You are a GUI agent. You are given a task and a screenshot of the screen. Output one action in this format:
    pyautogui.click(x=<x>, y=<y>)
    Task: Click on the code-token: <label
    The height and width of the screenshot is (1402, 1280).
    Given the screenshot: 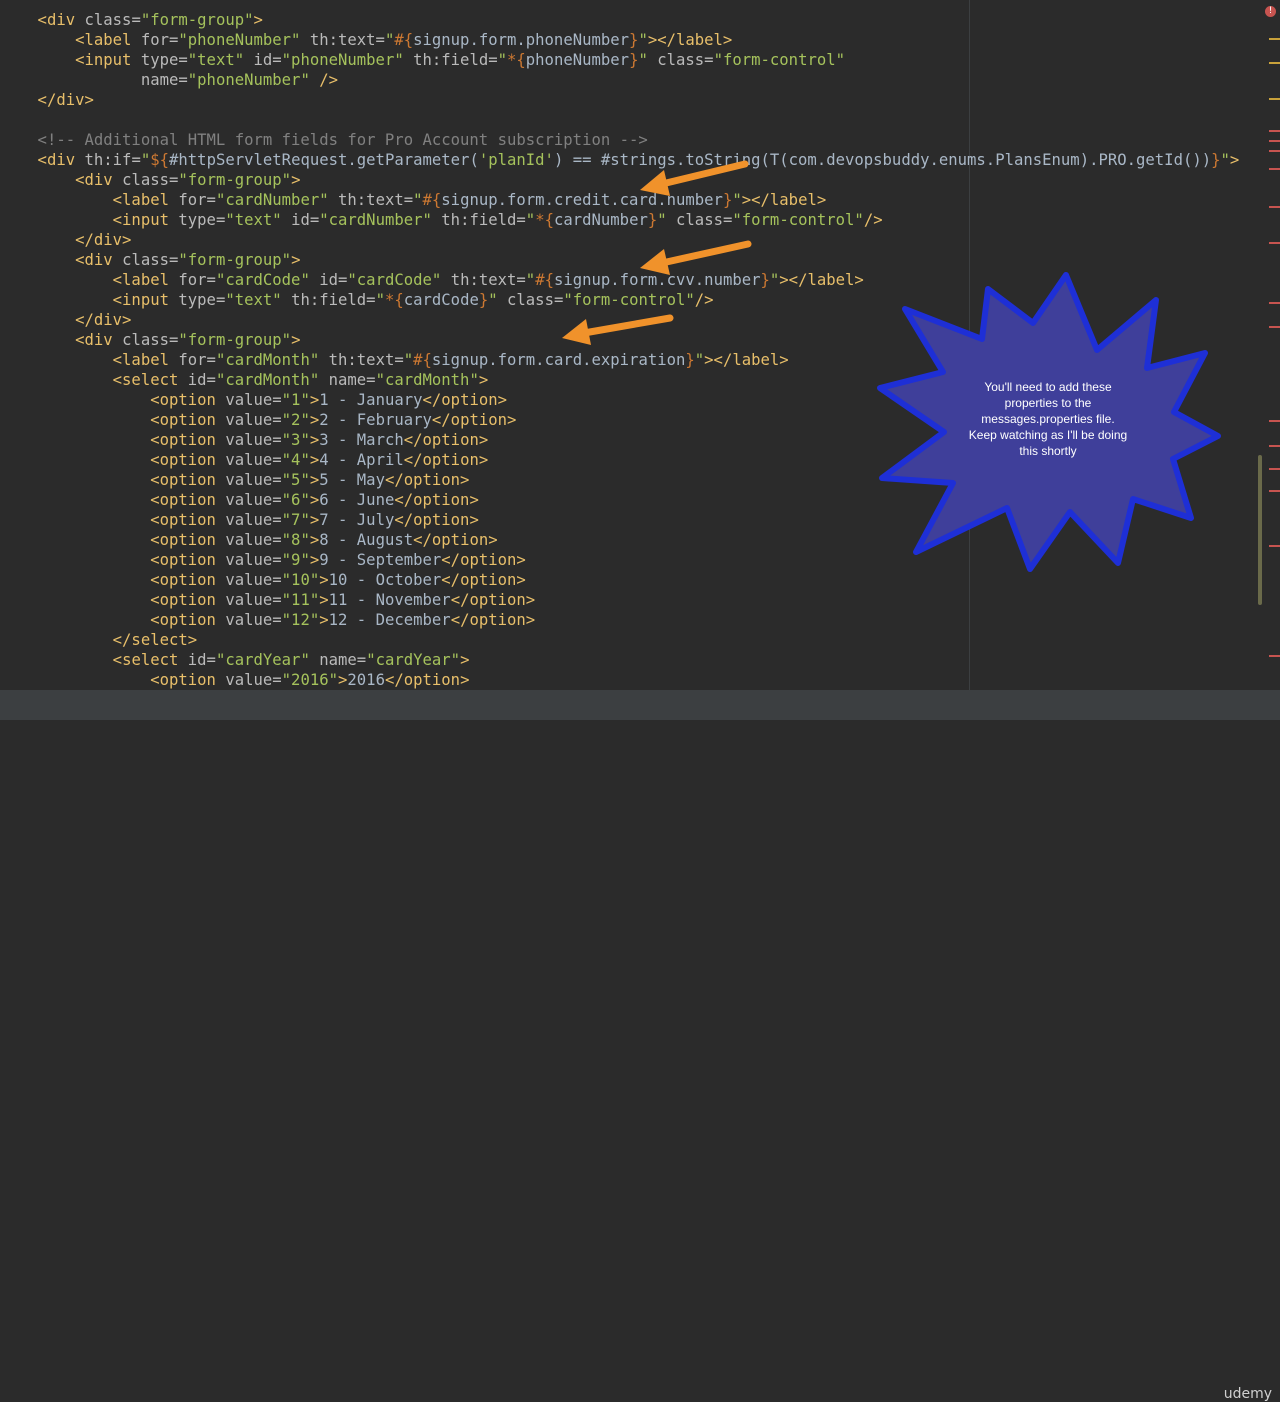 What is the action you would take?
    pyautogui.click(x=89, y=280)
    